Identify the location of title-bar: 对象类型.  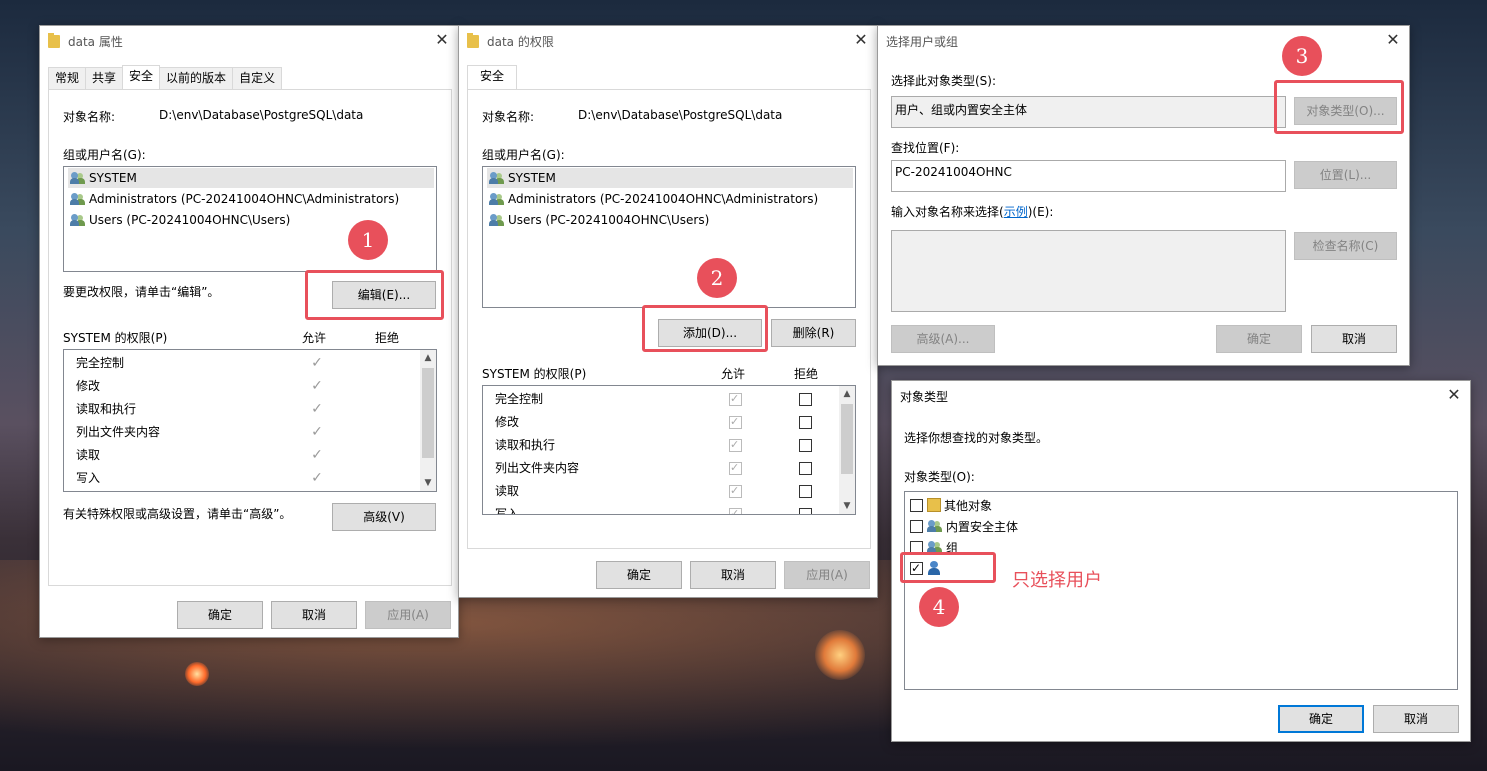
(1181, 396).